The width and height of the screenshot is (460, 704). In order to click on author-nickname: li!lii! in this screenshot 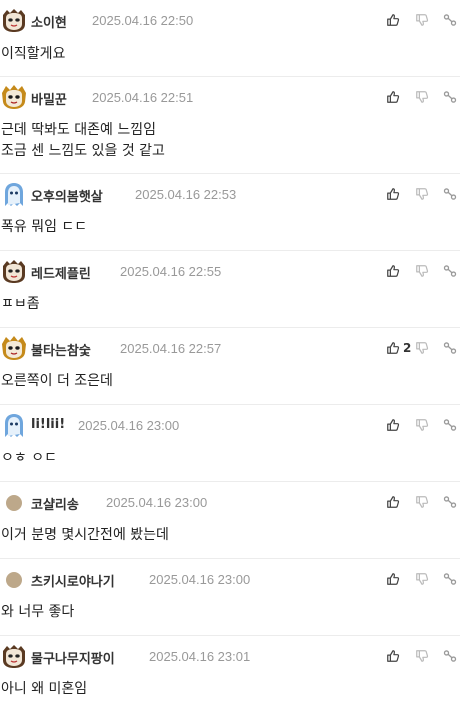, I will do `click(48, 424)`.